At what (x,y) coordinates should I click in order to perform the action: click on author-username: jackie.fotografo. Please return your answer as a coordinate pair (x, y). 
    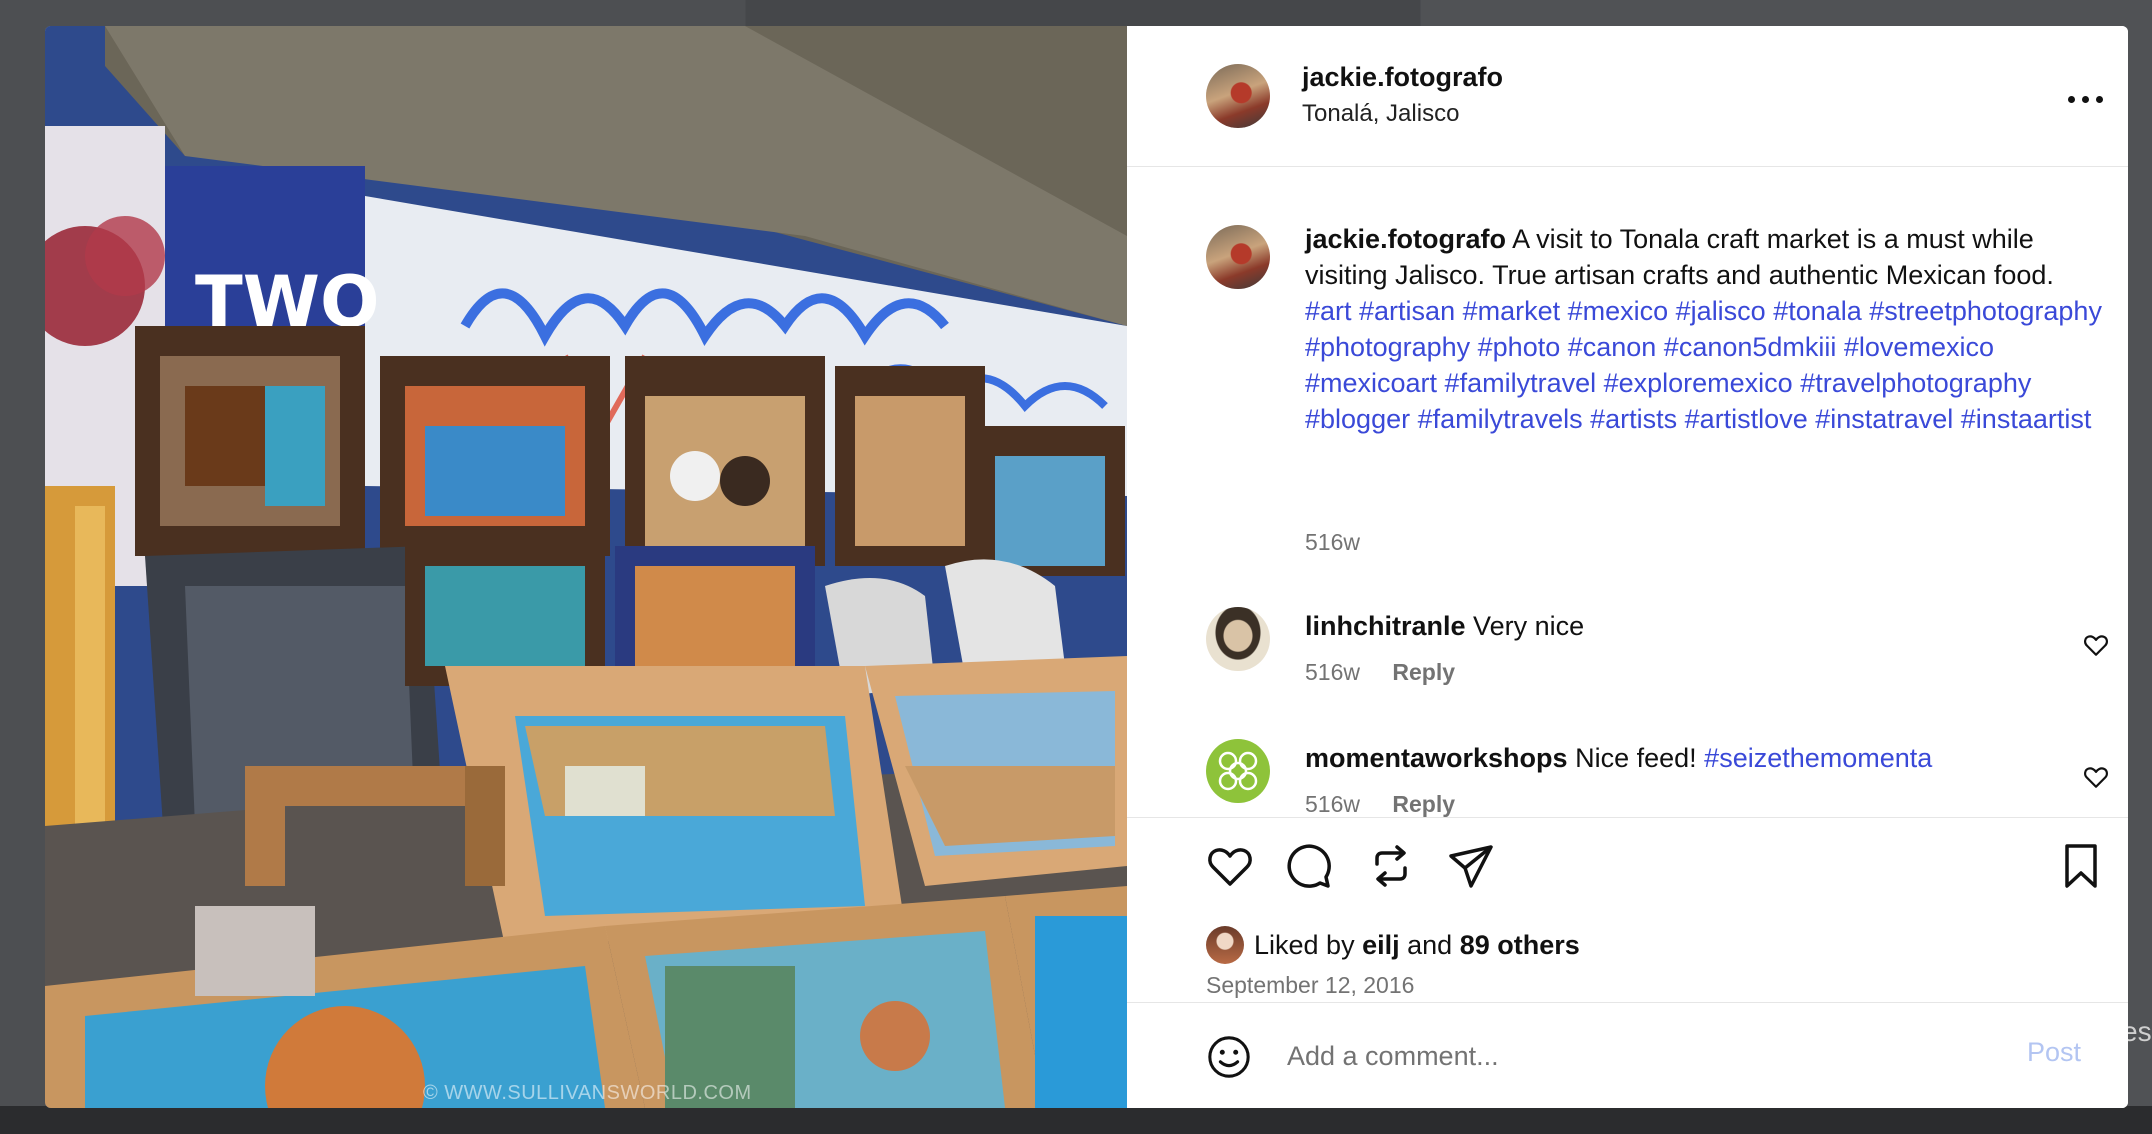
    Looking at the image, I should click on (1402, 77).